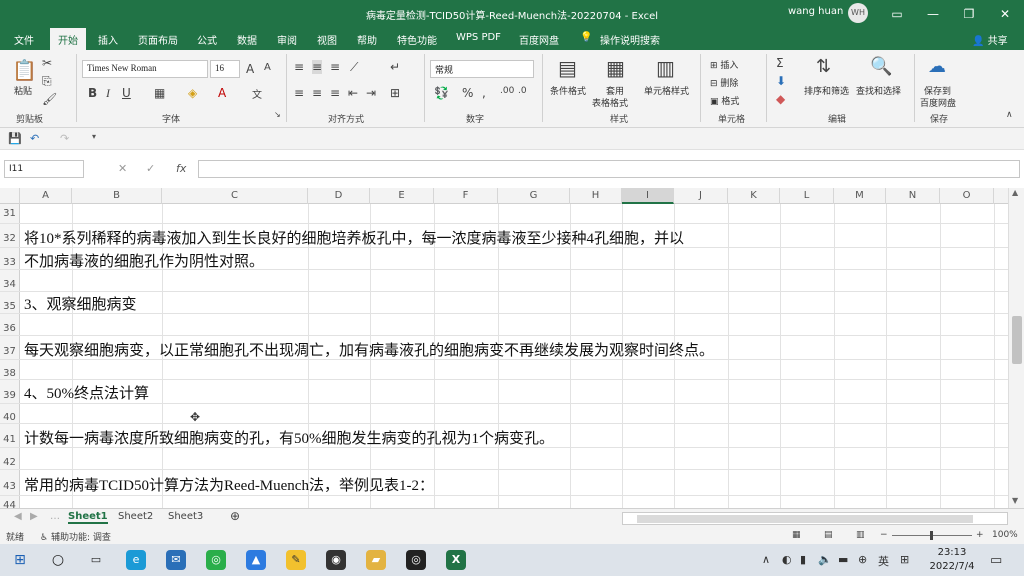  I want to click on accessibility-status: ♿ 辅助功能: 调查, so click(75, 536).